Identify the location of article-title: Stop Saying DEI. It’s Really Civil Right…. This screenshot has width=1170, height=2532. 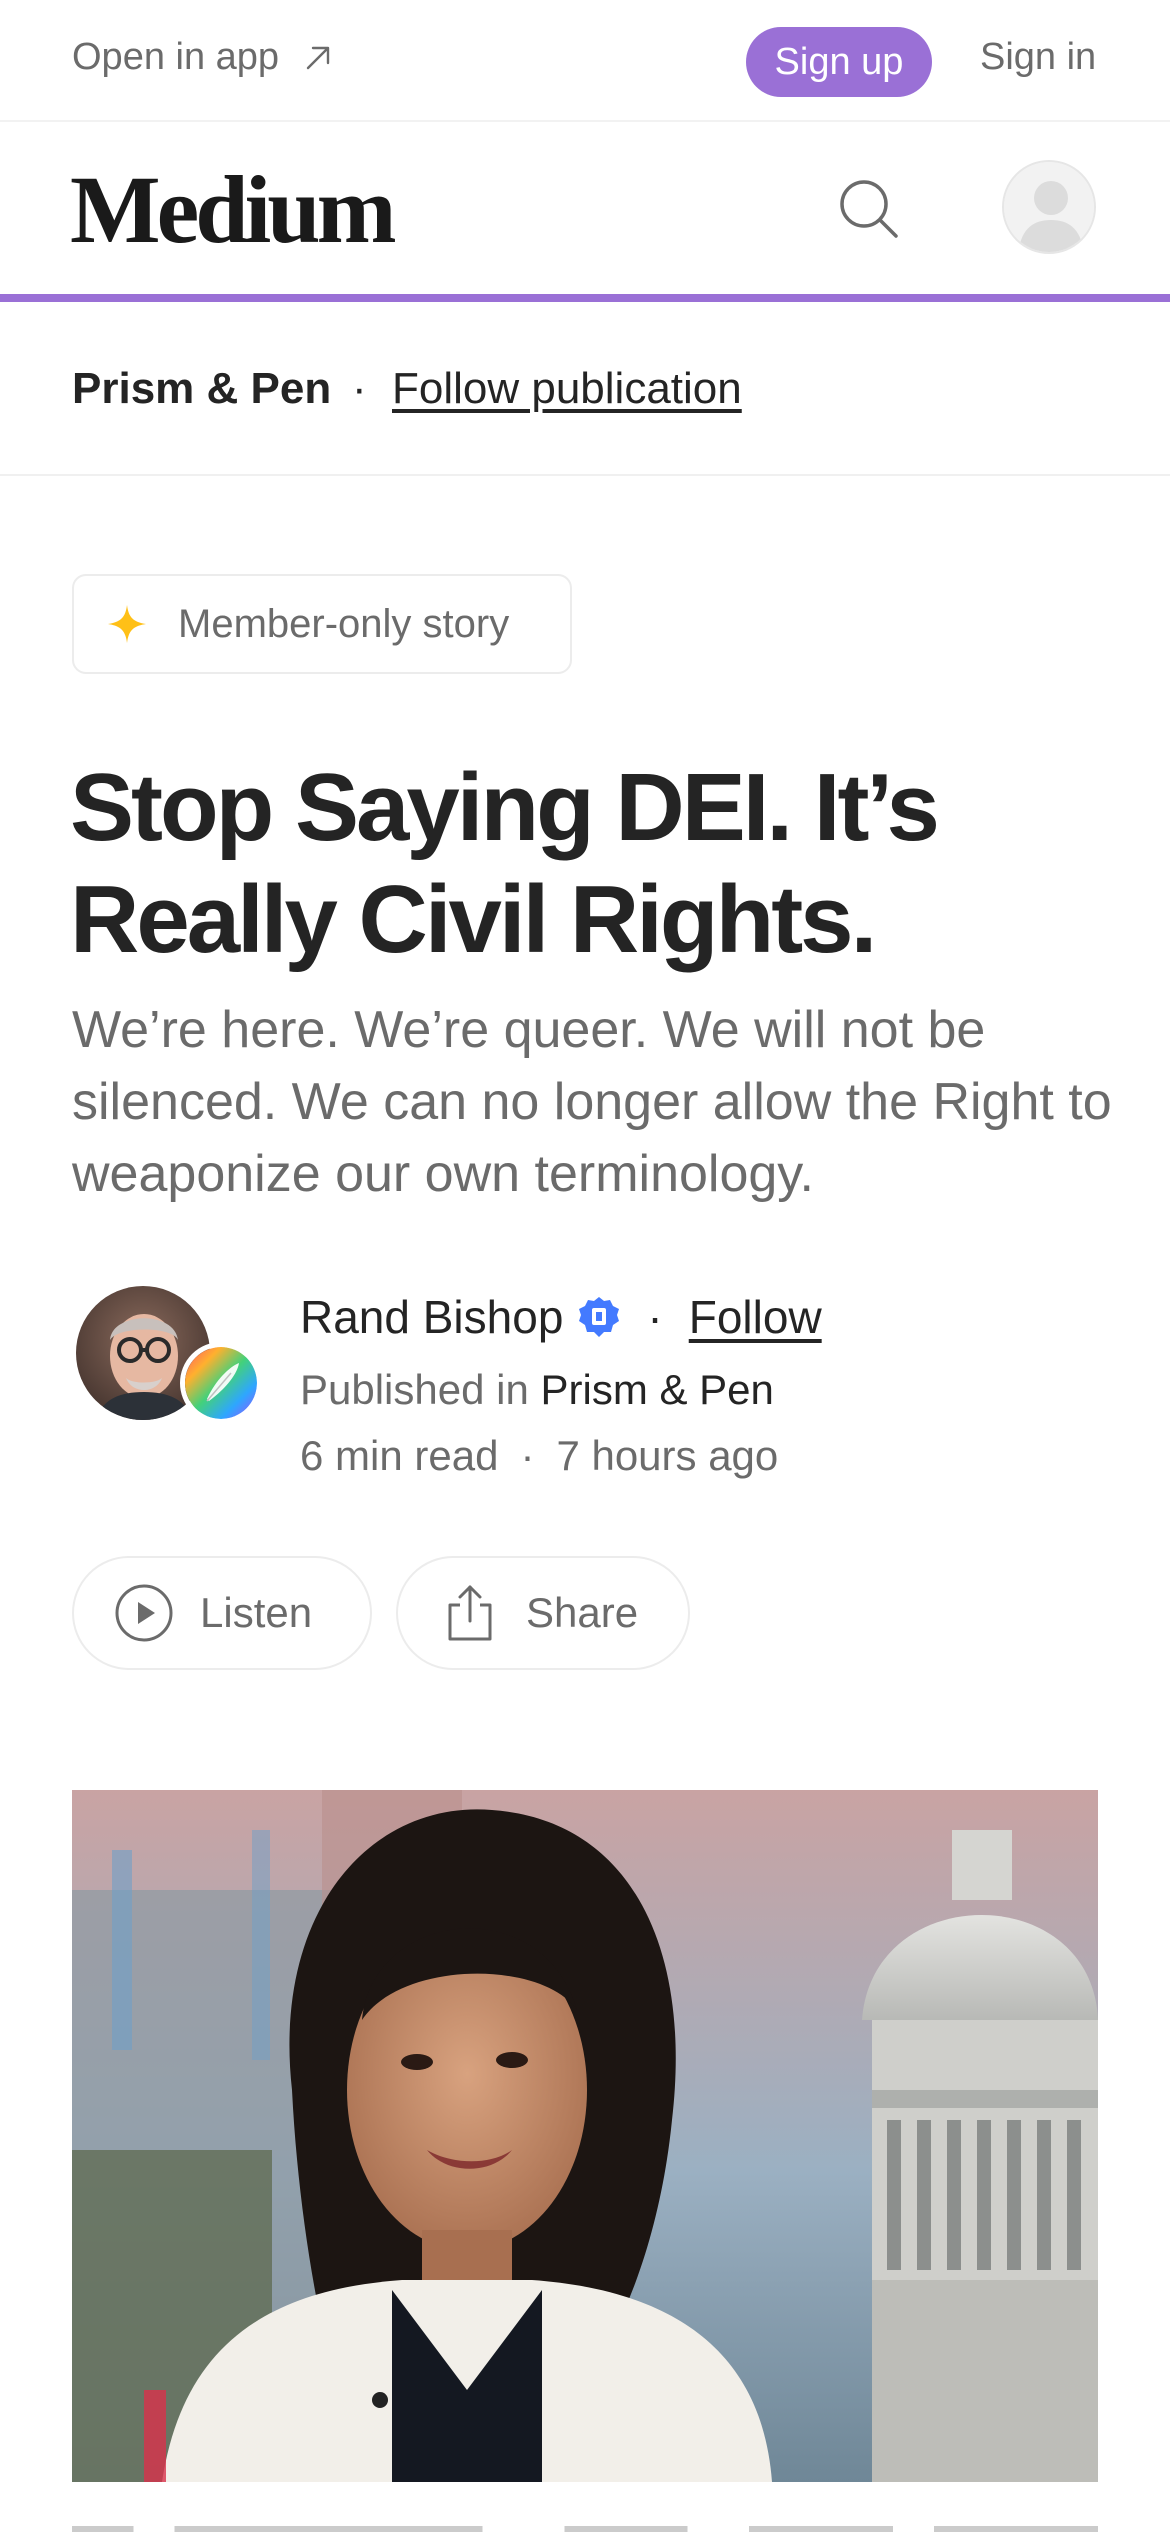
(505, 863).